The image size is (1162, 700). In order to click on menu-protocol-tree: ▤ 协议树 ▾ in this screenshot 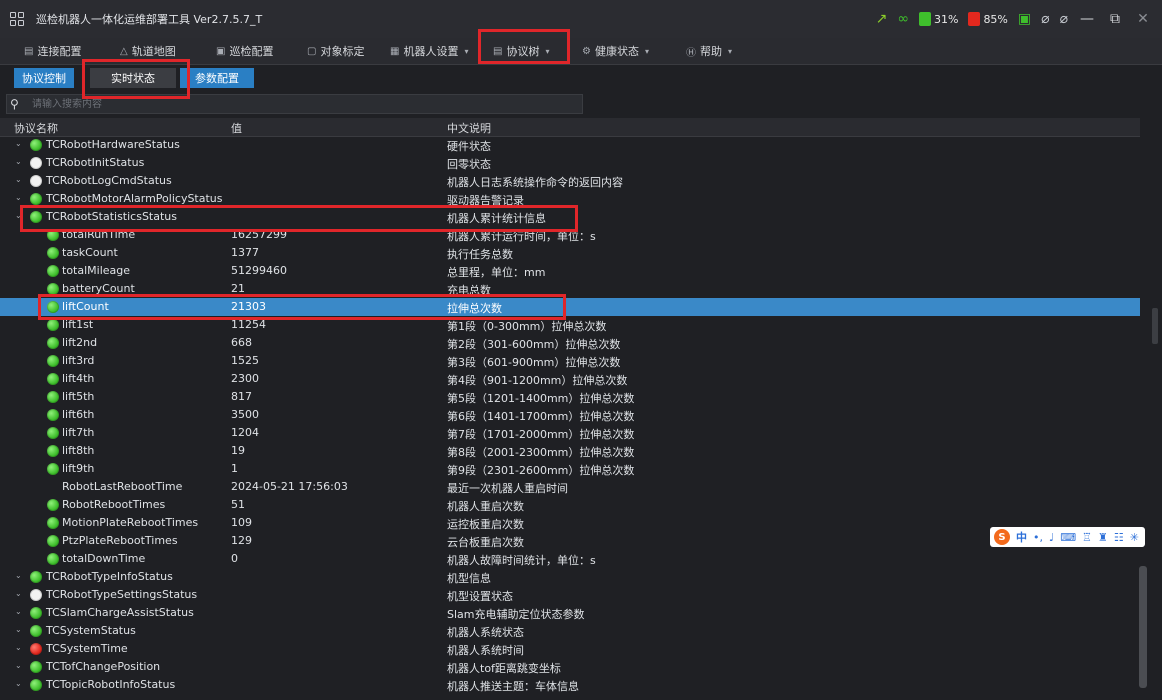, I will do `click(521, 51)`.